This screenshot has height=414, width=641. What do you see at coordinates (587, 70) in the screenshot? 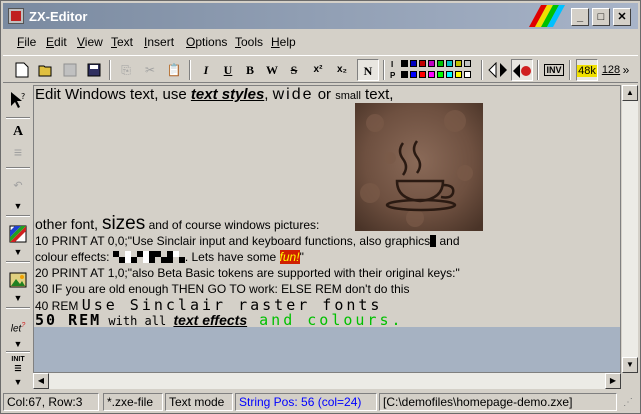
I see `mode-48k-button: 48k` at bounding box center [587, 70].